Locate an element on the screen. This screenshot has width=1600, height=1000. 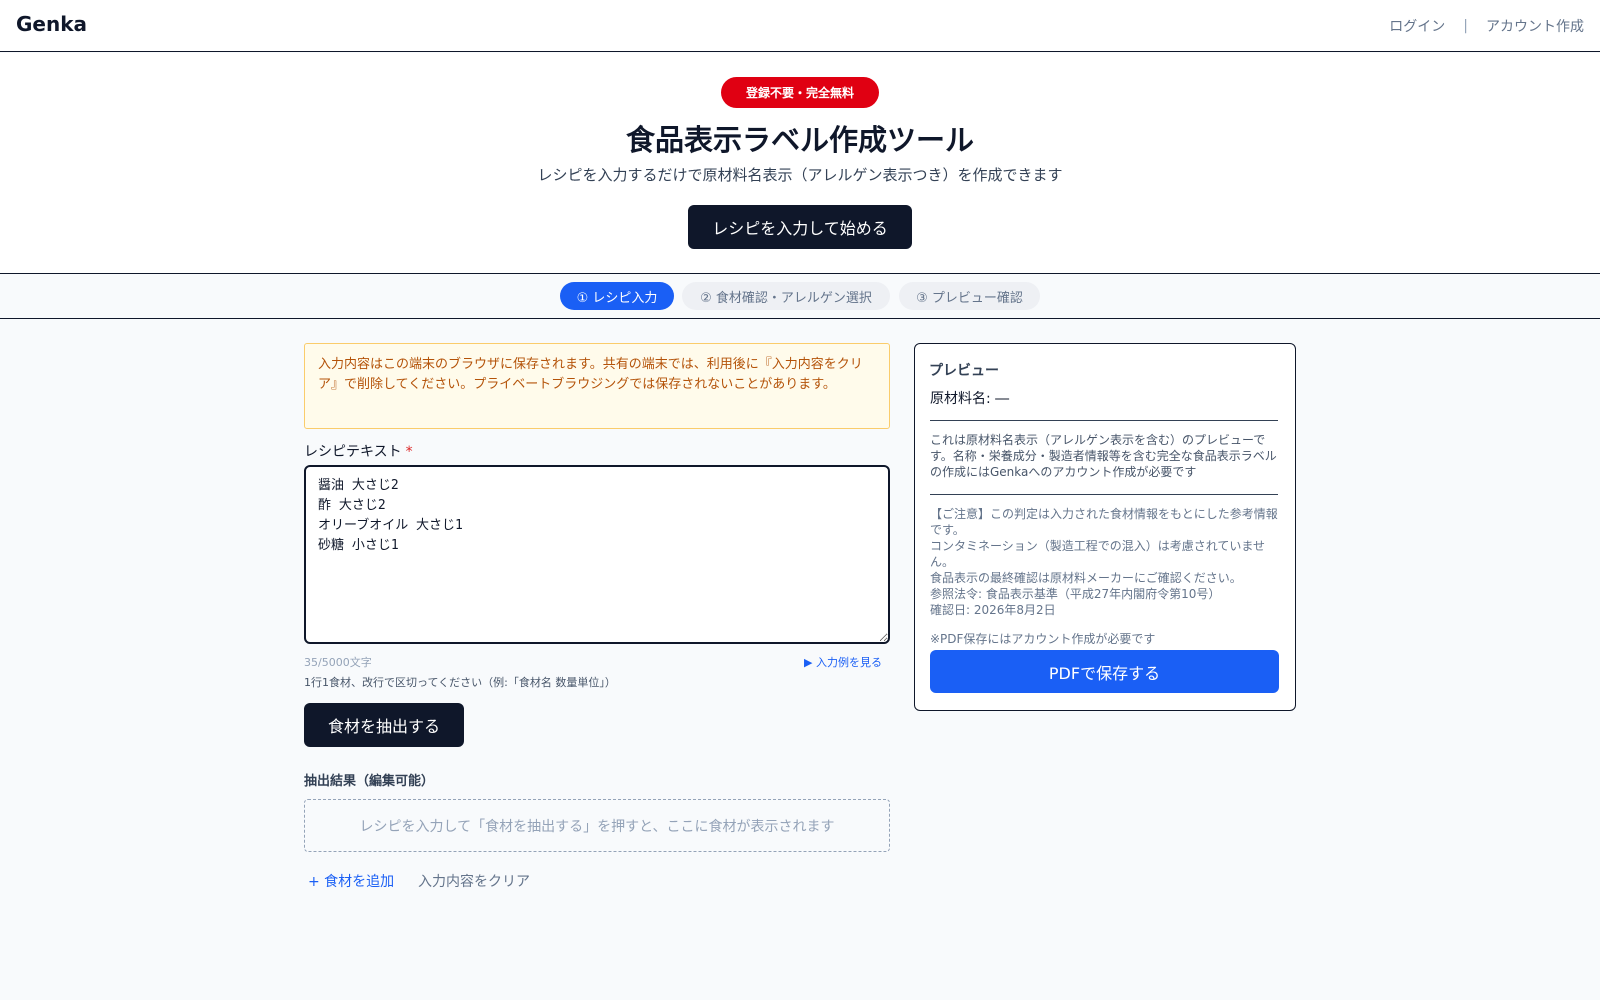
step-preview-confirm: ③ プレビュー確認 is located at coordinates (969, 296).